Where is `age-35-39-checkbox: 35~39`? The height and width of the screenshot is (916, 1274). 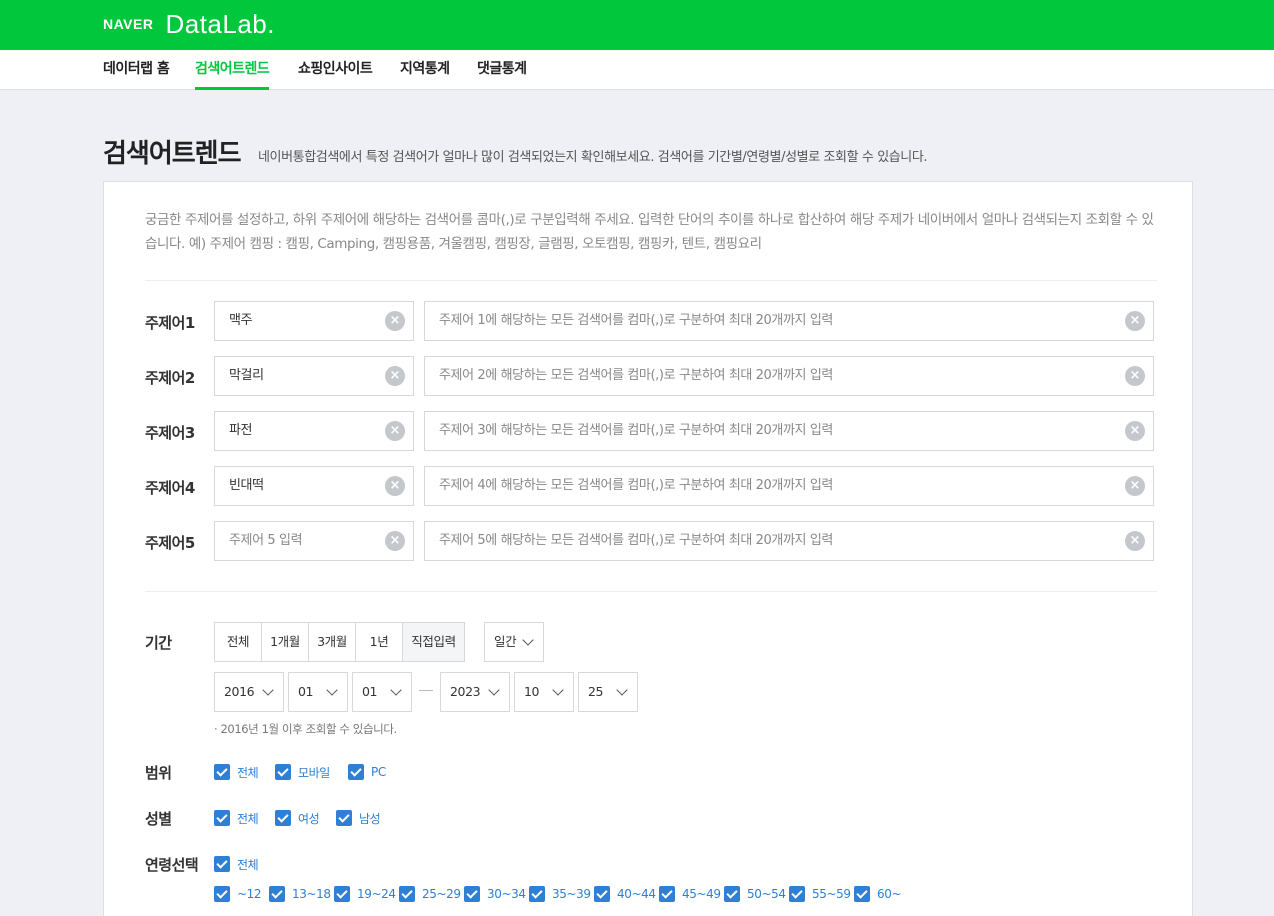 age-35-39-checkbox: 35~39 is located at coordinates (560, 894).